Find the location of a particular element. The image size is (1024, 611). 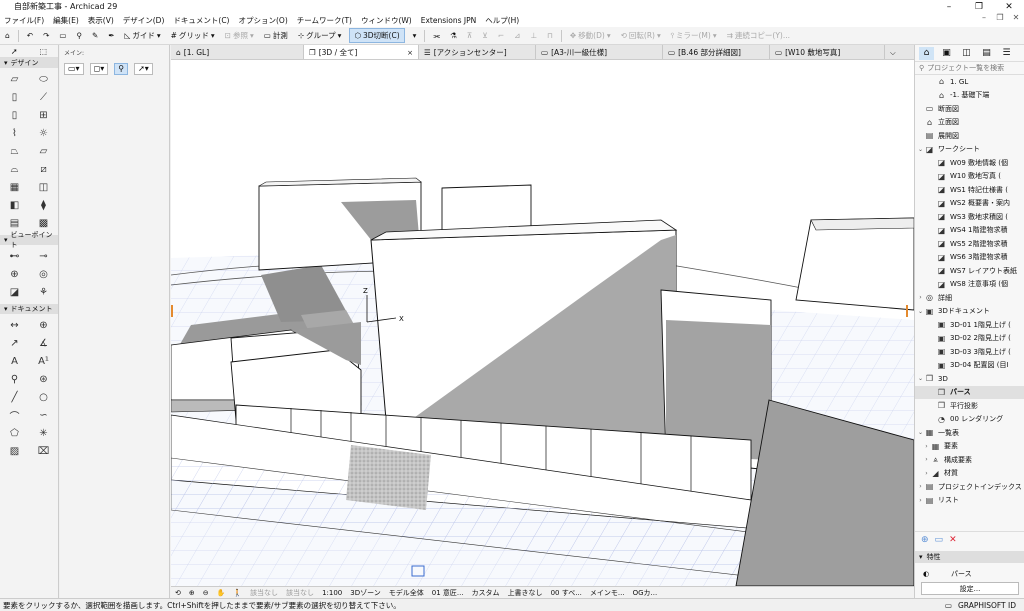

tree-item: ▣ 3D-03 3階見上げ ( is located at coordinates (969, 351).